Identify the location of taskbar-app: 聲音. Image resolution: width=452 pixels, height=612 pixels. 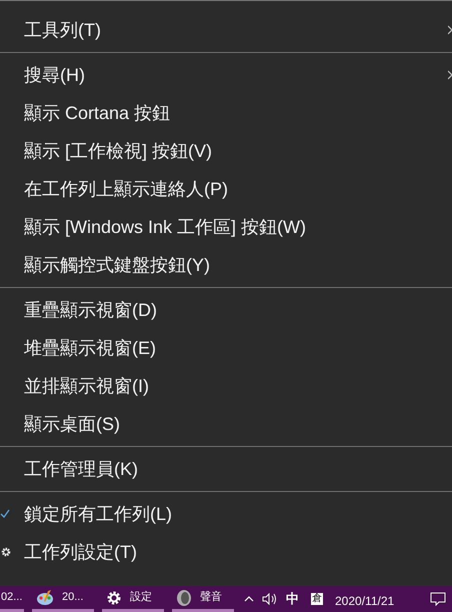
(203, 599).